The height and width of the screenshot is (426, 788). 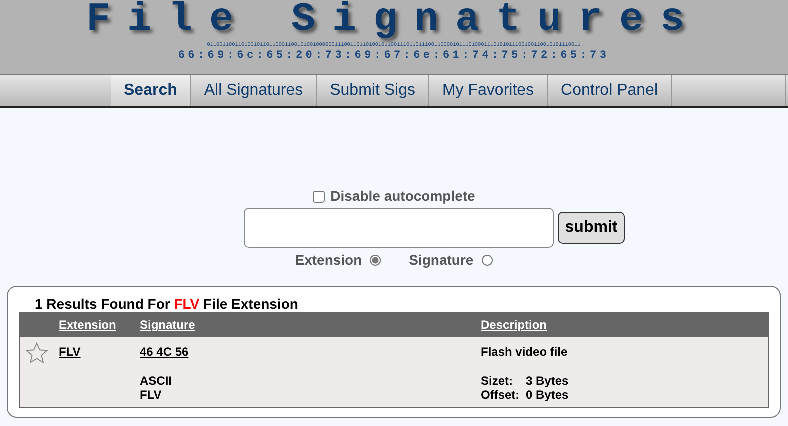 What do you see at coordinates (488, 90) in the screenshot?
I see `nav-tab: My Favorites` at bounding box center [488, 90].